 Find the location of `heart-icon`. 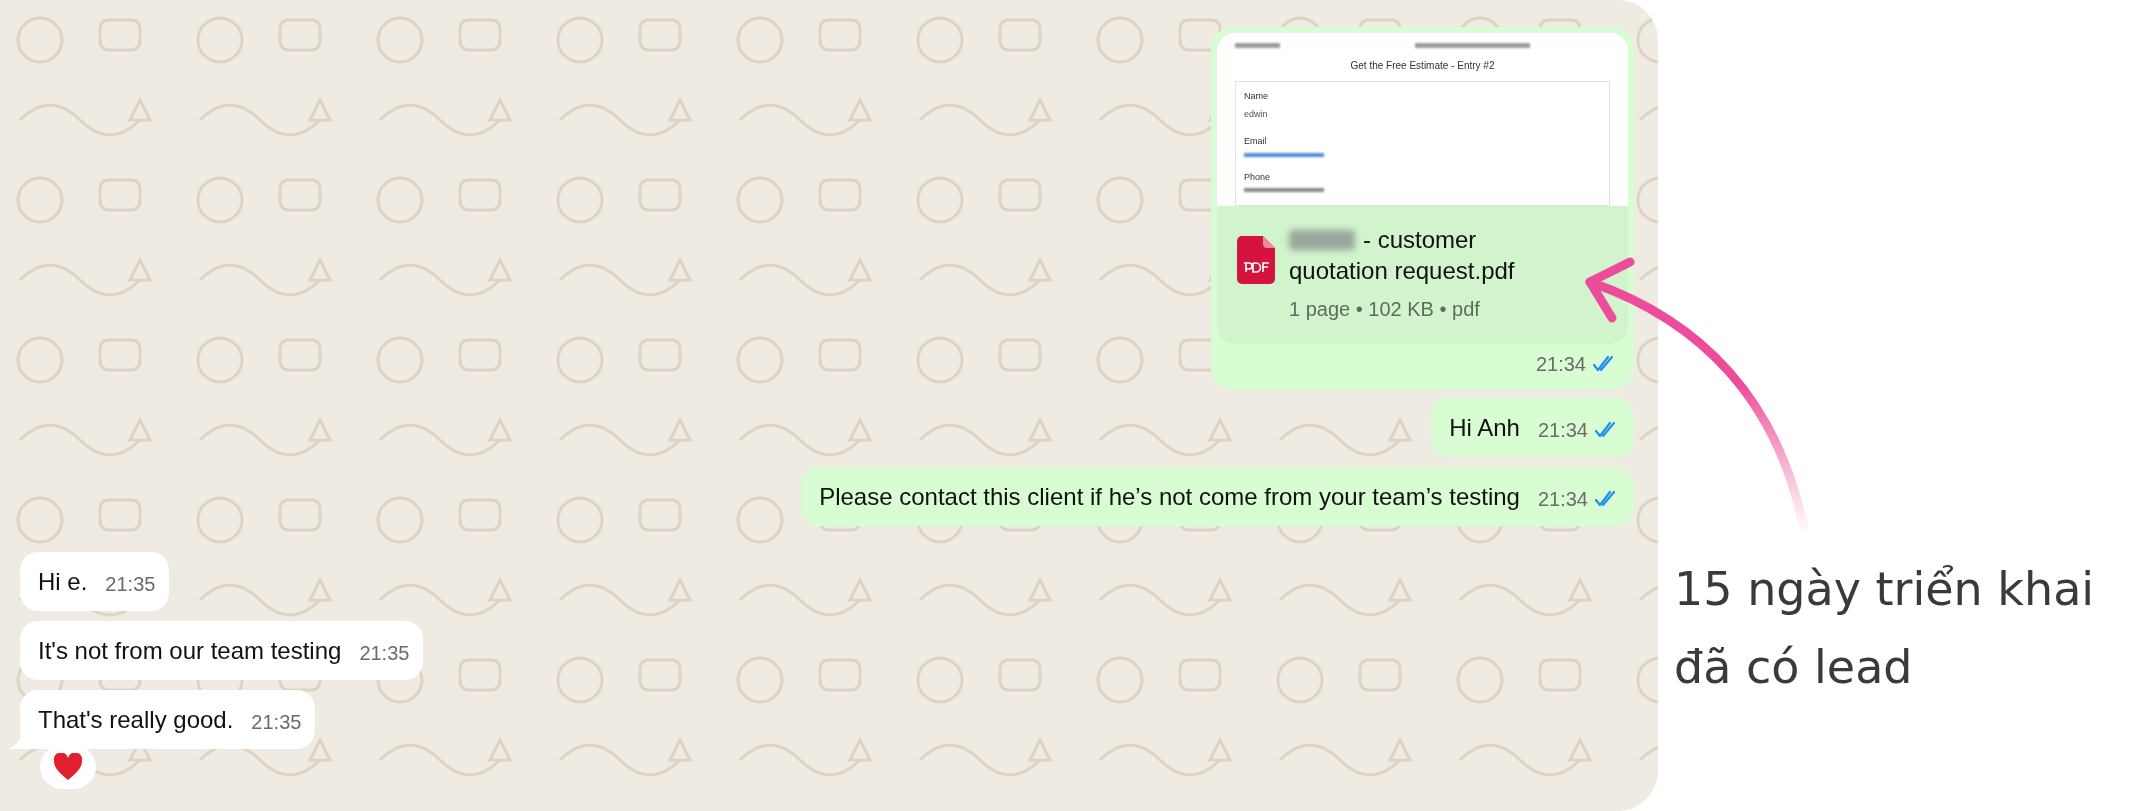

heart-icon is located at coordinates (68, 767).